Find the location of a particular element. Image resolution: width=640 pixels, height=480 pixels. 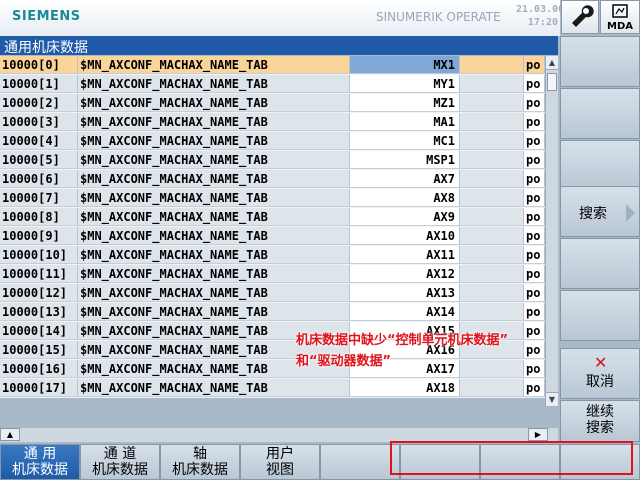

table-row: 10000[7] $MN_AXCONF_MACHAX_NAME_TAB AX8 po is located at coordinates (272, 198).